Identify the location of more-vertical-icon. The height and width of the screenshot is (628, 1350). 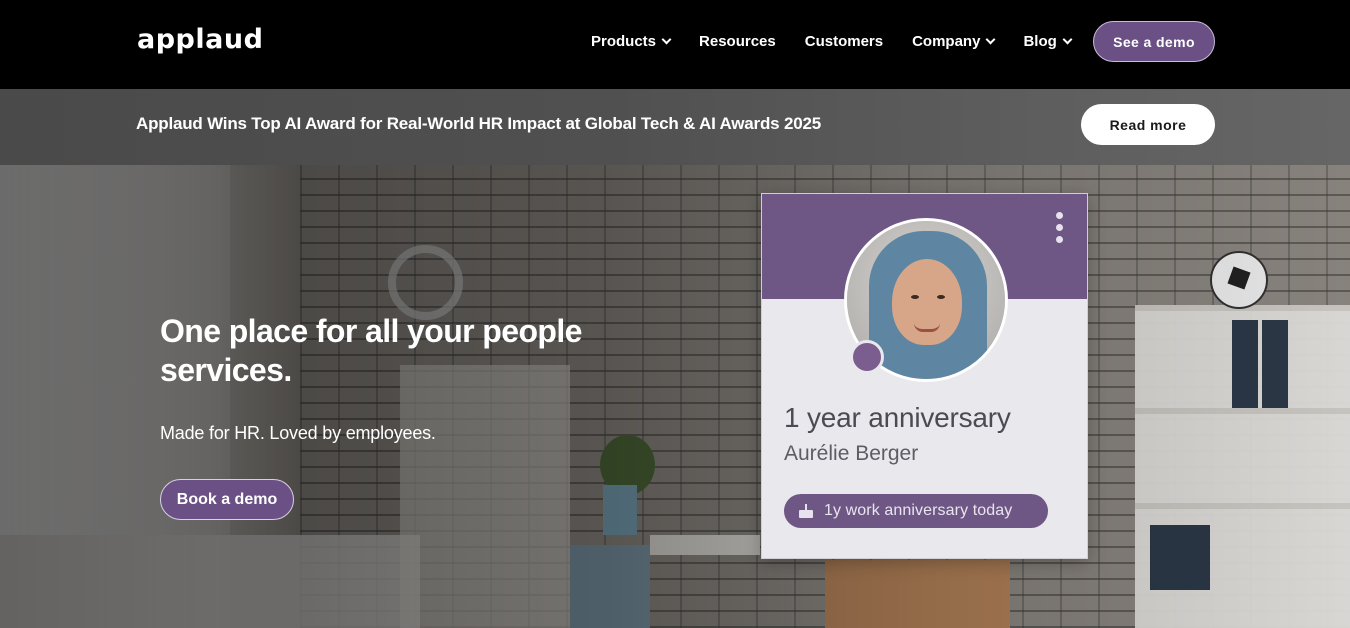
(1059, 230).